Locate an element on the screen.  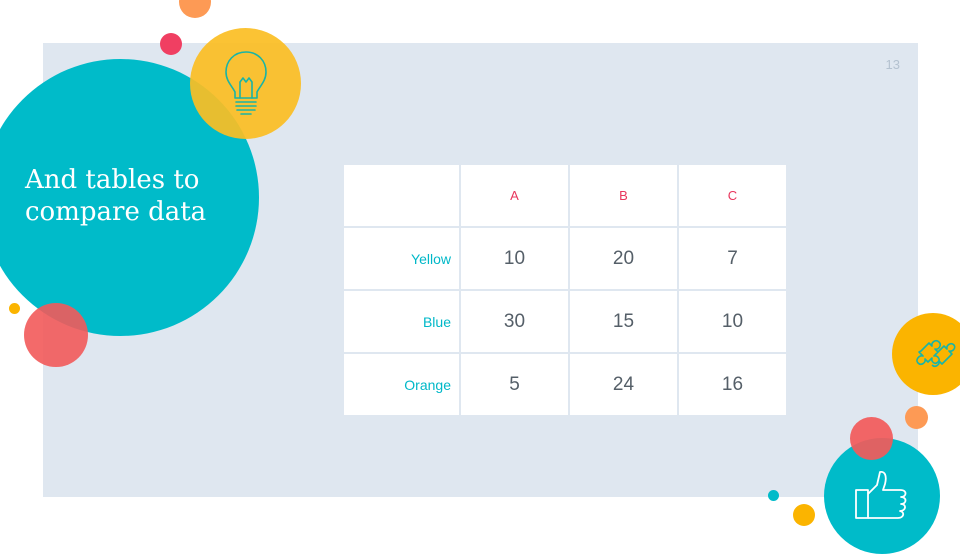
row-label-orange: Orange is located at coordinates (401, 384).